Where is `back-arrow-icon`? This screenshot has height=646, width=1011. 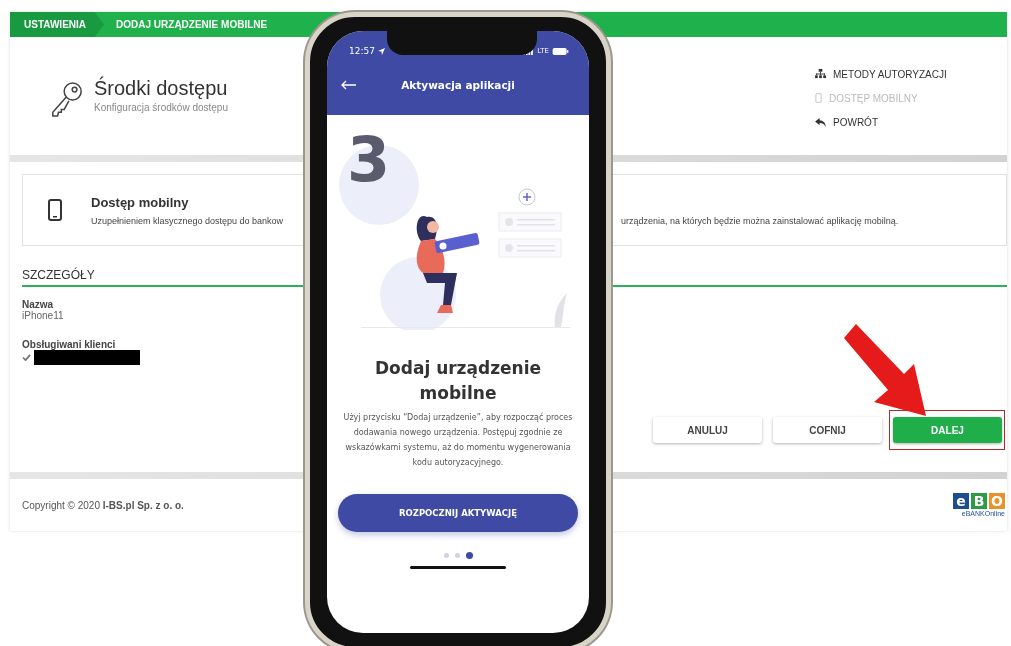
back-arrow-icon is located at coordinates (349, 85).